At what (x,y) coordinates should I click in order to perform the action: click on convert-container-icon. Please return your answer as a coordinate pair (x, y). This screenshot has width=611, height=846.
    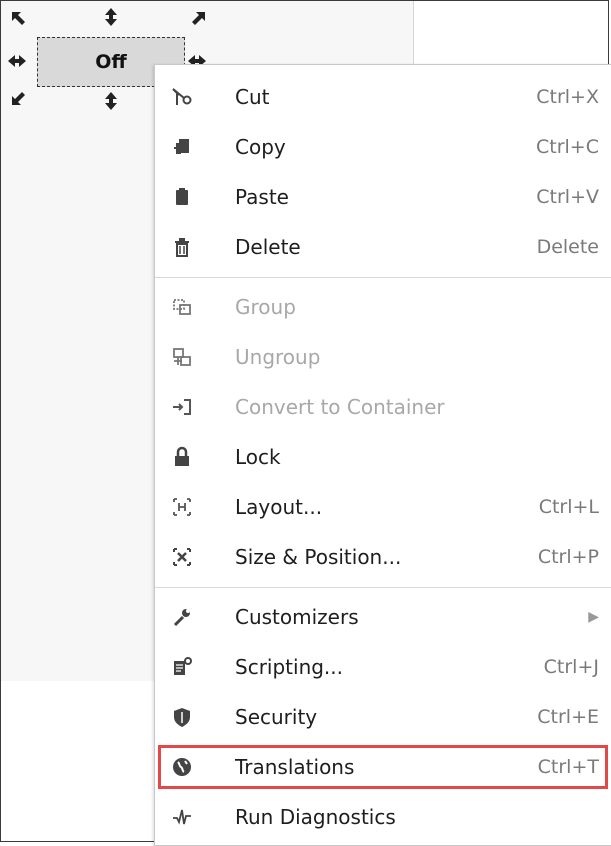
    Looking at the image, I should click on (182, 407).